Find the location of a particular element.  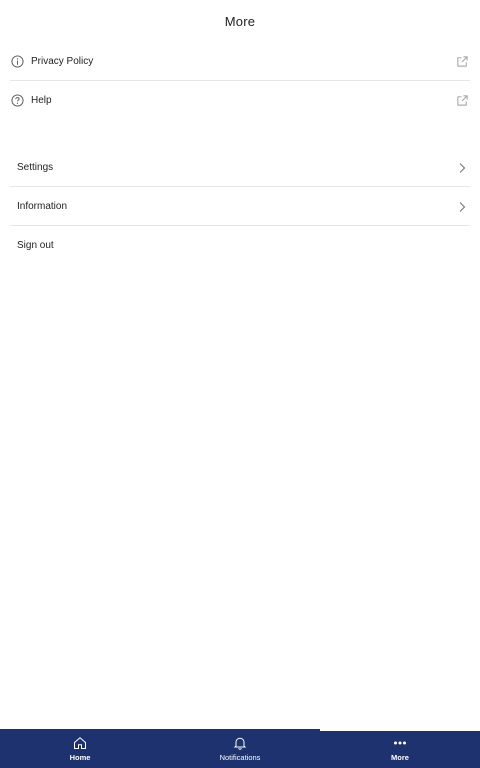

settings-item: Settings is located at coordinates (240, 167).